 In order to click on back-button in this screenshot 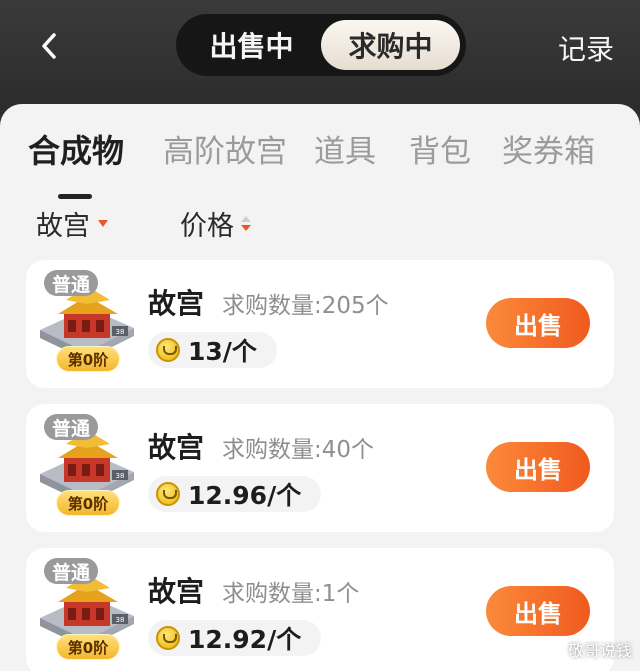, I will do `click(49, 46)`.